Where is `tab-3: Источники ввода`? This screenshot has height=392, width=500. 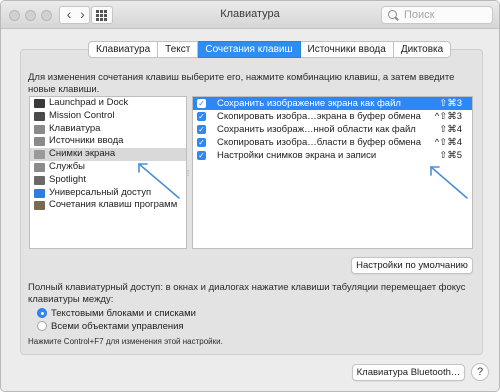 tab-3: Источники ввода is located at coordinates (347, 49).